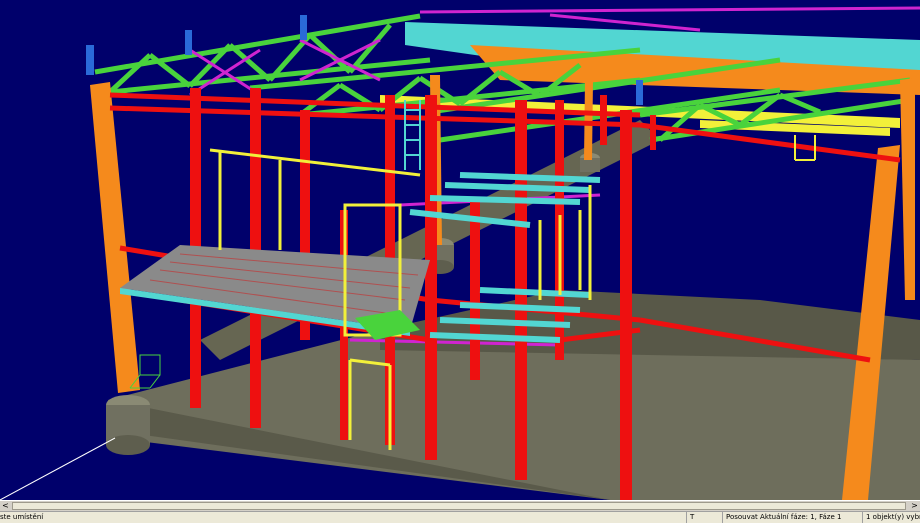 The height and width of the screenshot is (523, 920). I want to click on status-phase: Aktuální fáze: 1, Fáze 1, so click(801, 517).